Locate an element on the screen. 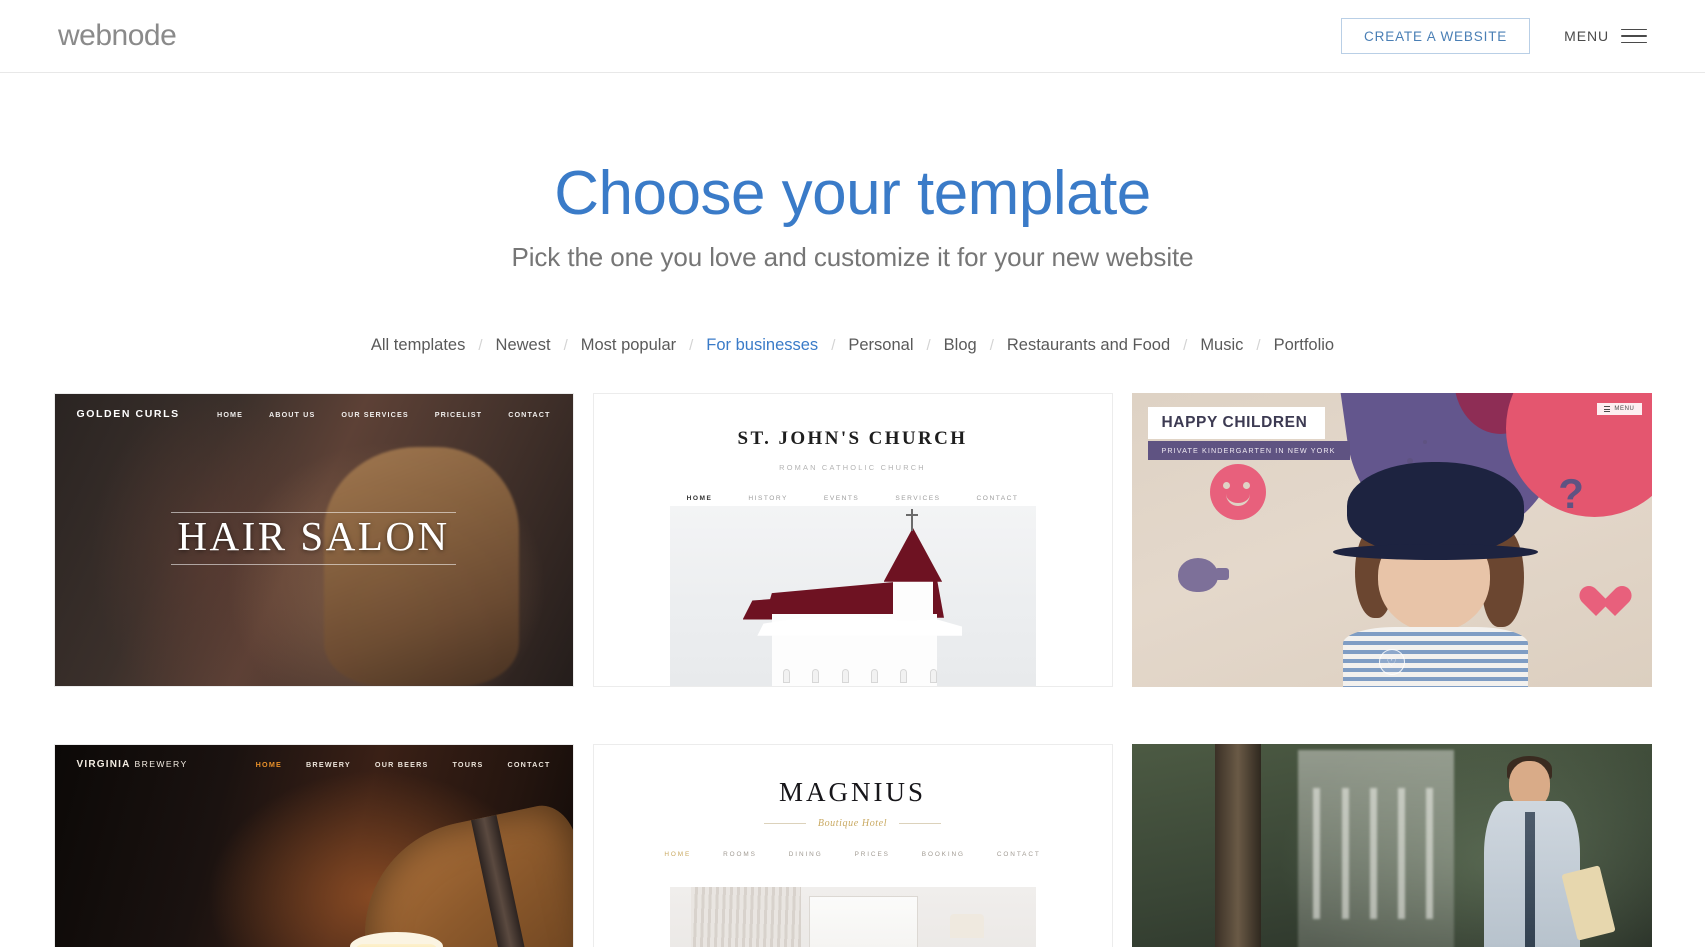 Image resolution: width=1705 pixels, height=947 pixels. template-brand: HAPPY CHILDREN is located at coordinates (1236, 423).